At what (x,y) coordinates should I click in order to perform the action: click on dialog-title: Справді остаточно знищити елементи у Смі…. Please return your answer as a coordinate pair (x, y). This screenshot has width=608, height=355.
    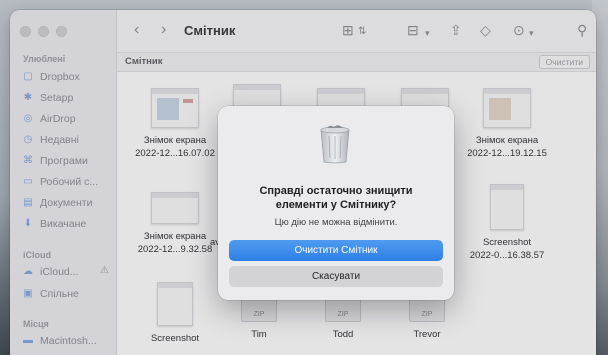
    Looking at the image, I should click on (336, 198).